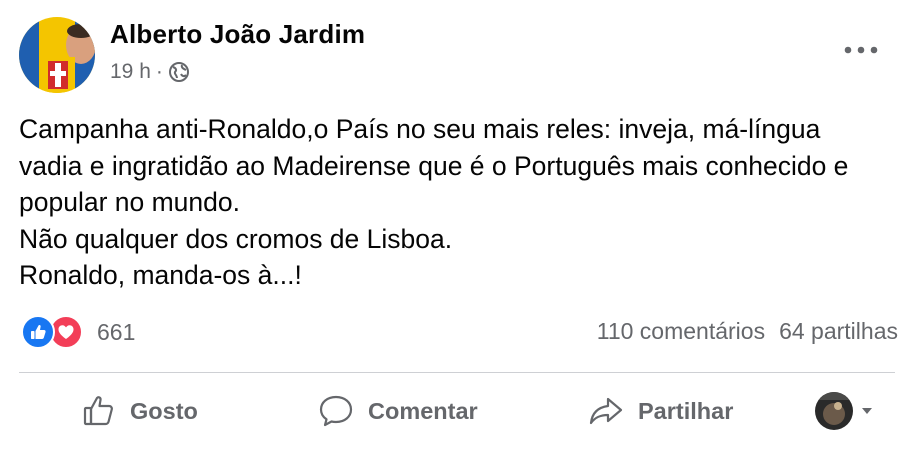  I want to click on post-meta: 19 h ·, so click(150, 72).